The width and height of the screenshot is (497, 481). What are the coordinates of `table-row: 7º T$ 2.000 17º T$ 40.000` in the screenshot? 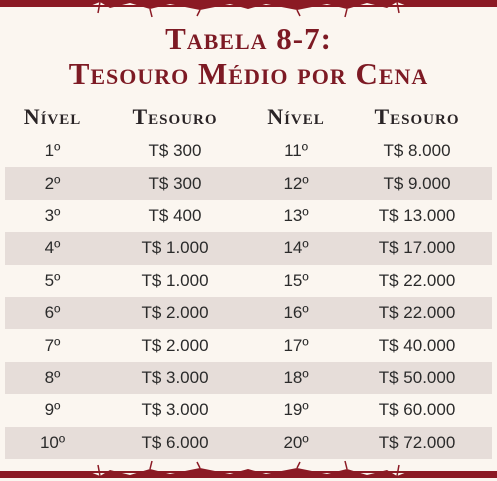 It's located at (248, 345).